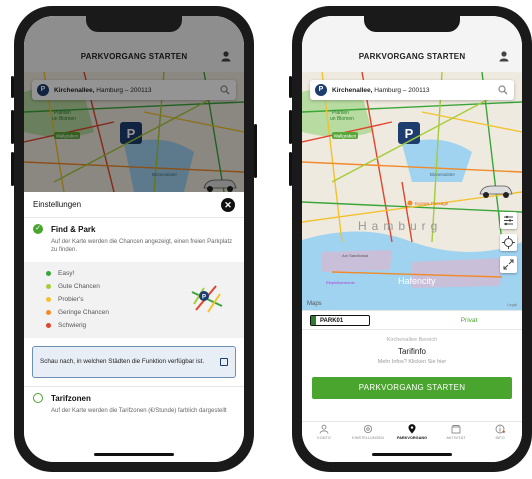 Image resolution: width=532 pixels, height=479 pixels. I want to click on license-plate: PARK01, so click(340, 320).